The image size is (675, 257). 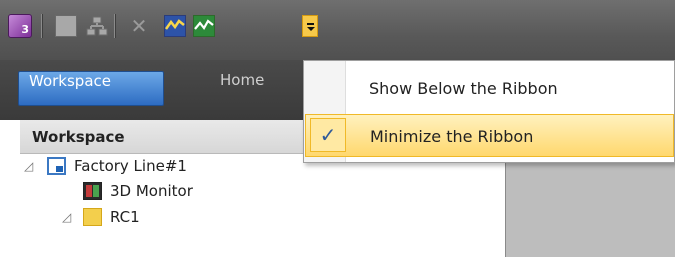 I want to click on chart2-icon, so click(x=204, y=26).